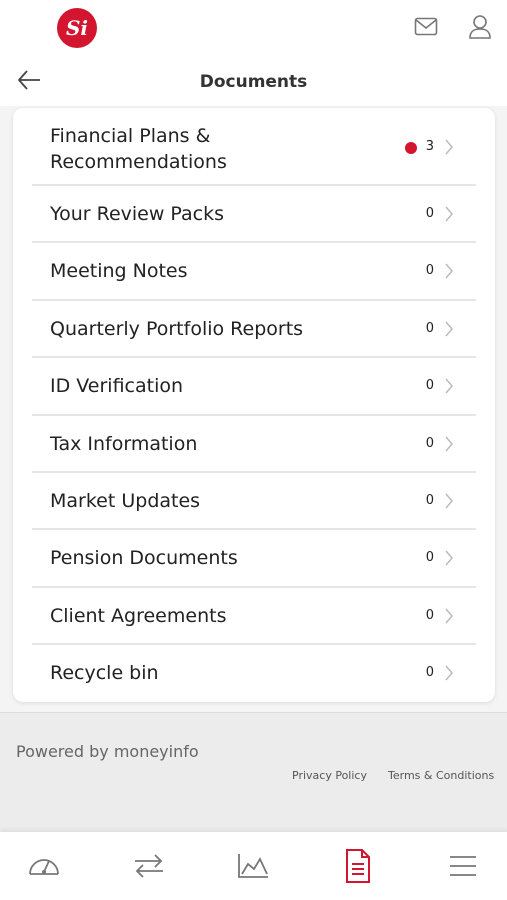 This screenshot has width=507, height=900. Describe the element at coordinates (411, 148) in the screenshot. I see `new-indicator-dot` at that location.